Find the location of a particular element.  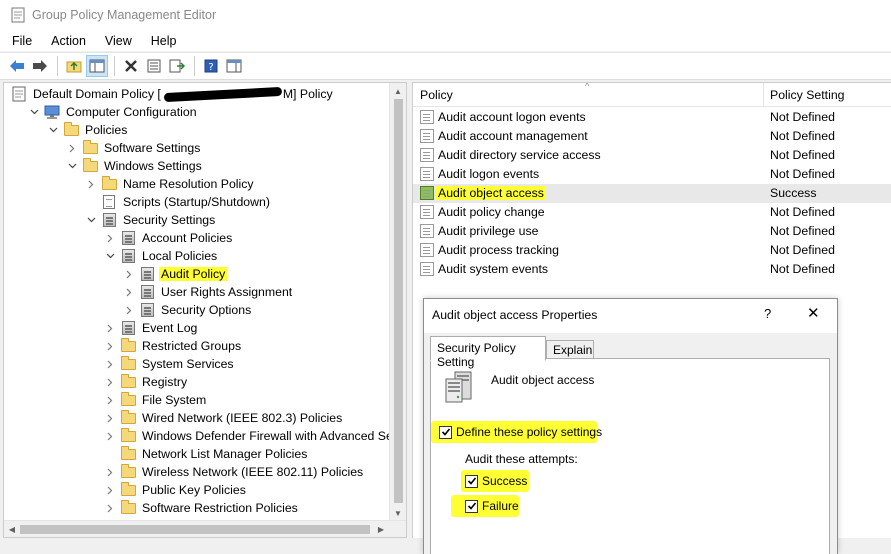

tree-item-scripts-startup-shutdown: Scripts (Startup/Shutdown) is located at coordinates (178, 202).